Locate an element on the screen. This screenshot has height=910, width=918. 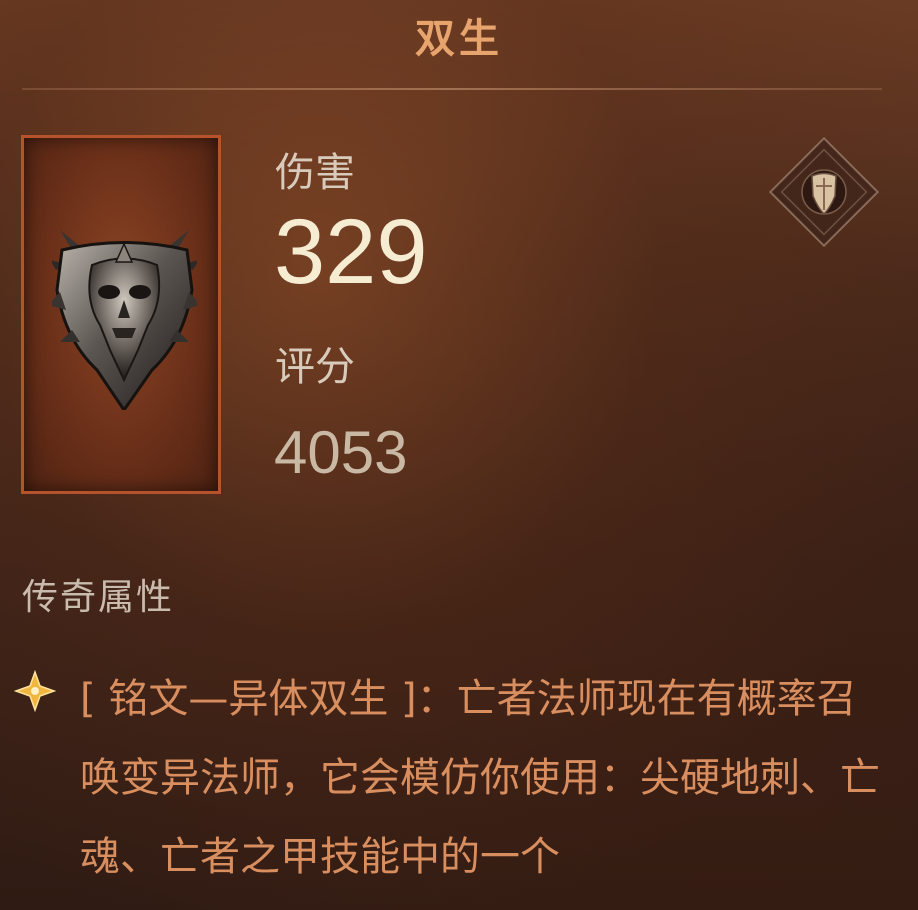
item-image-frame is located at coordinates (121, 314).